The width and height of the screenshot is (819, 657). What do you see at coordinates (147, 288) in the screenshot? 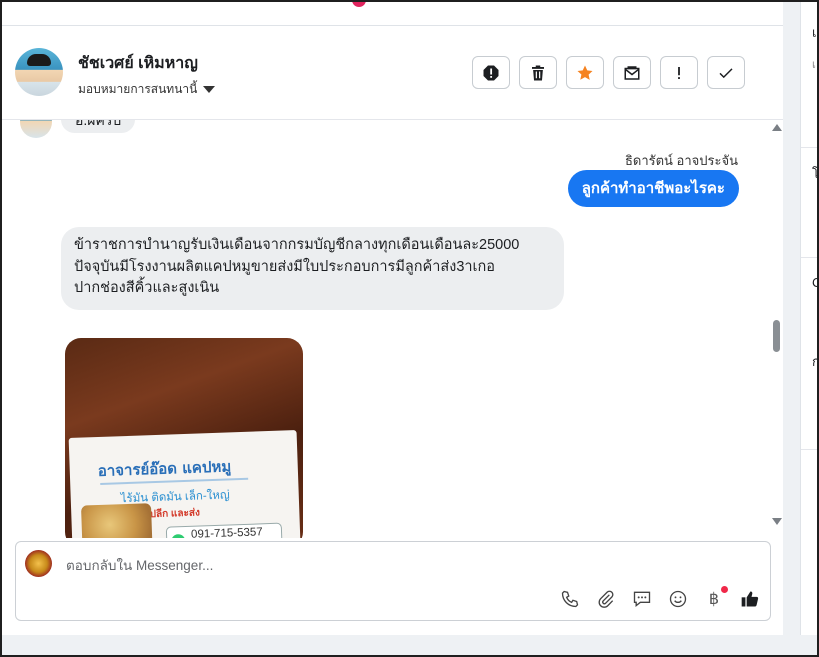
I see `message-line: ปากช่องสีคิ้วและสูงเนิน` at bounding box center [147, 288].